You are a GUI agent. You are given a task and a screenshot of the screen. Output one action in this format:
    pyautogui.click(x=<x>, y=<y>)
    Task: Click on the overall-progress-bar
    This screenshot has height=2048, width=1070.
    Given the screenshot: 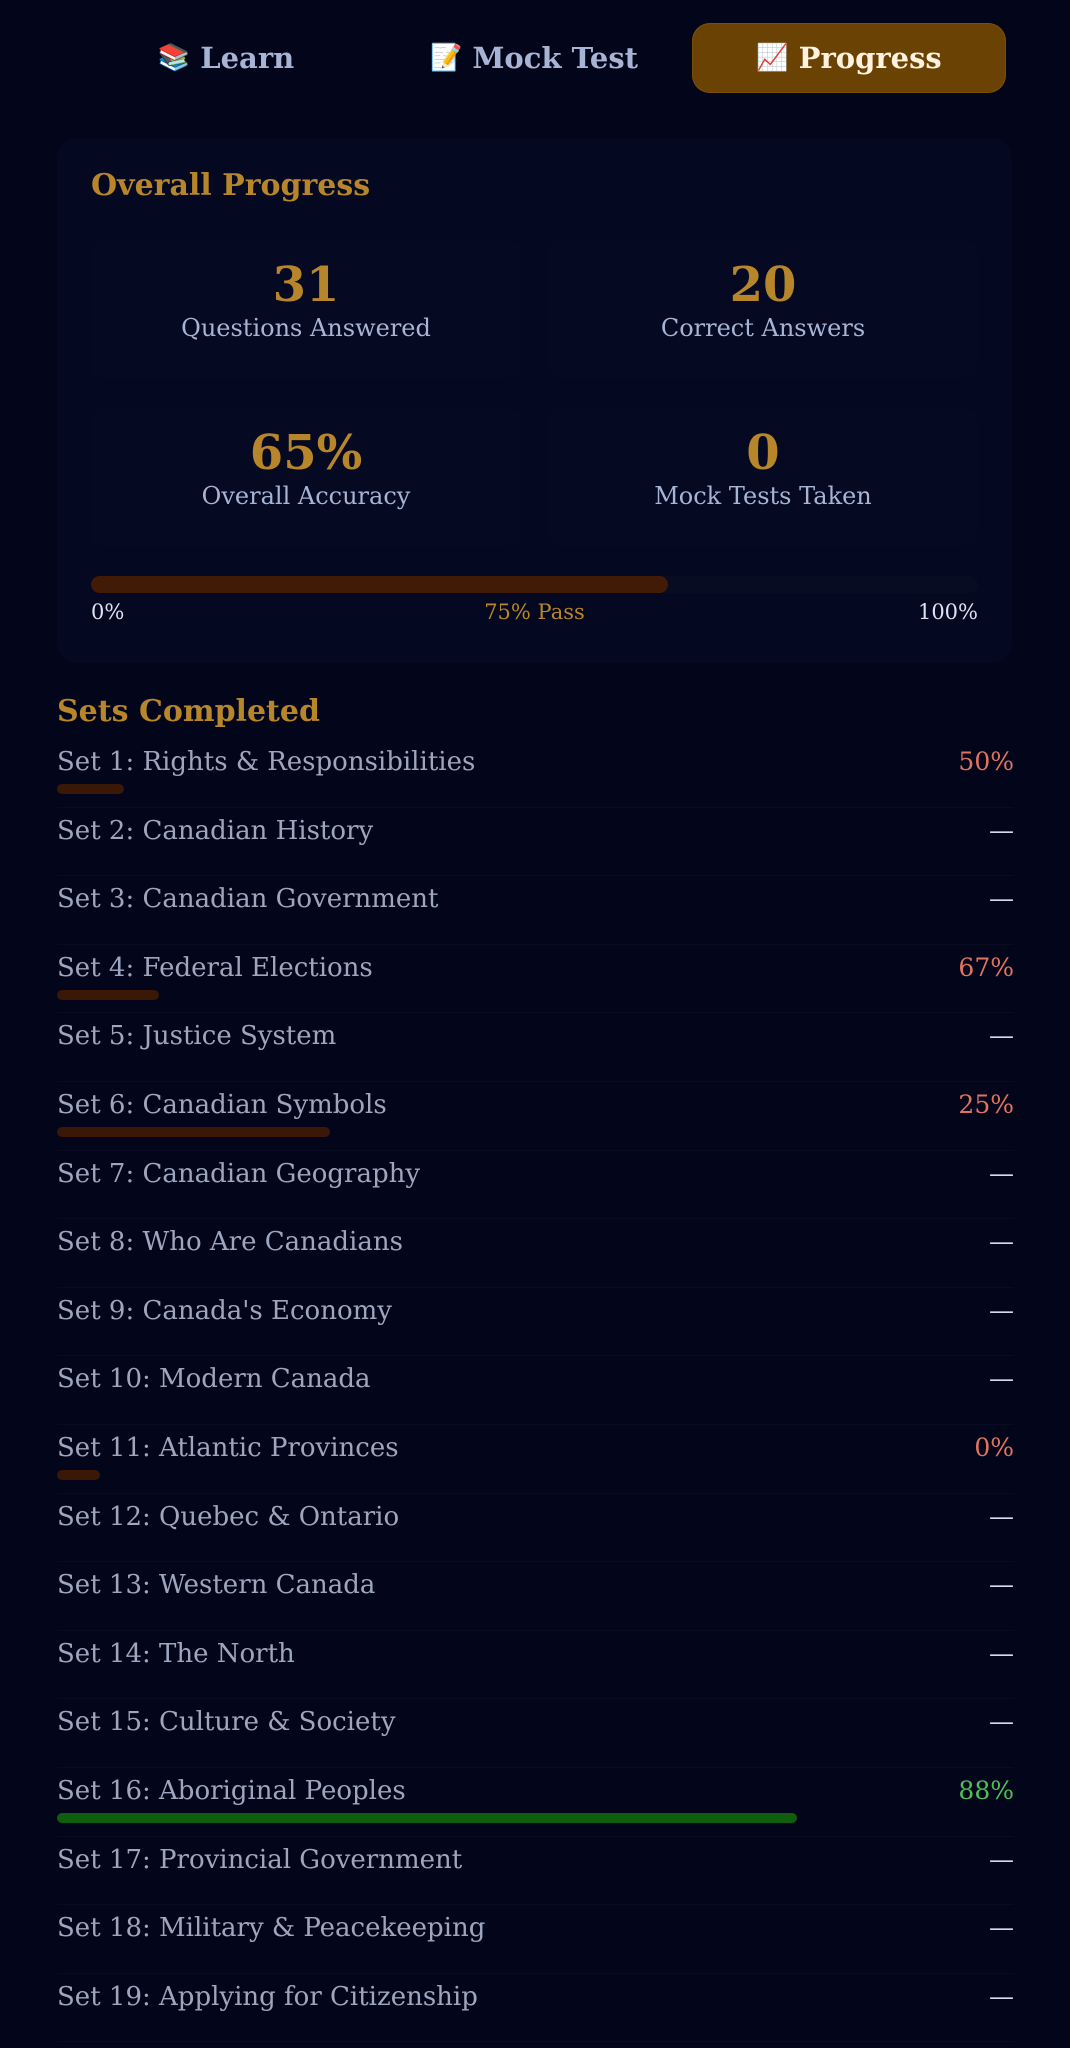 What is the action you would take?
    pyautogui.click(x=534, y=584)
    